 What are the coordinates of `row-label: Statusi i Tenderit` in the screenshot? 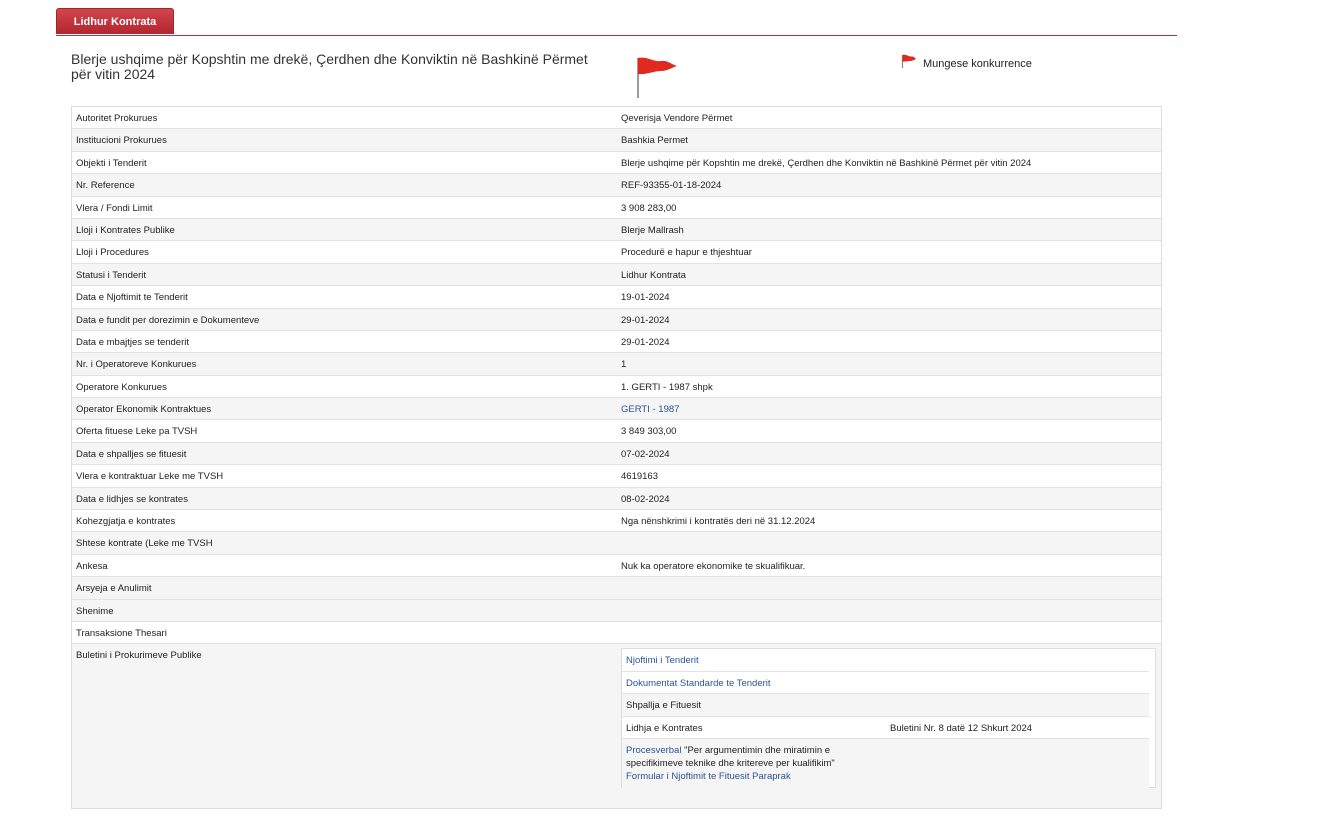 It's located at (111, 275).